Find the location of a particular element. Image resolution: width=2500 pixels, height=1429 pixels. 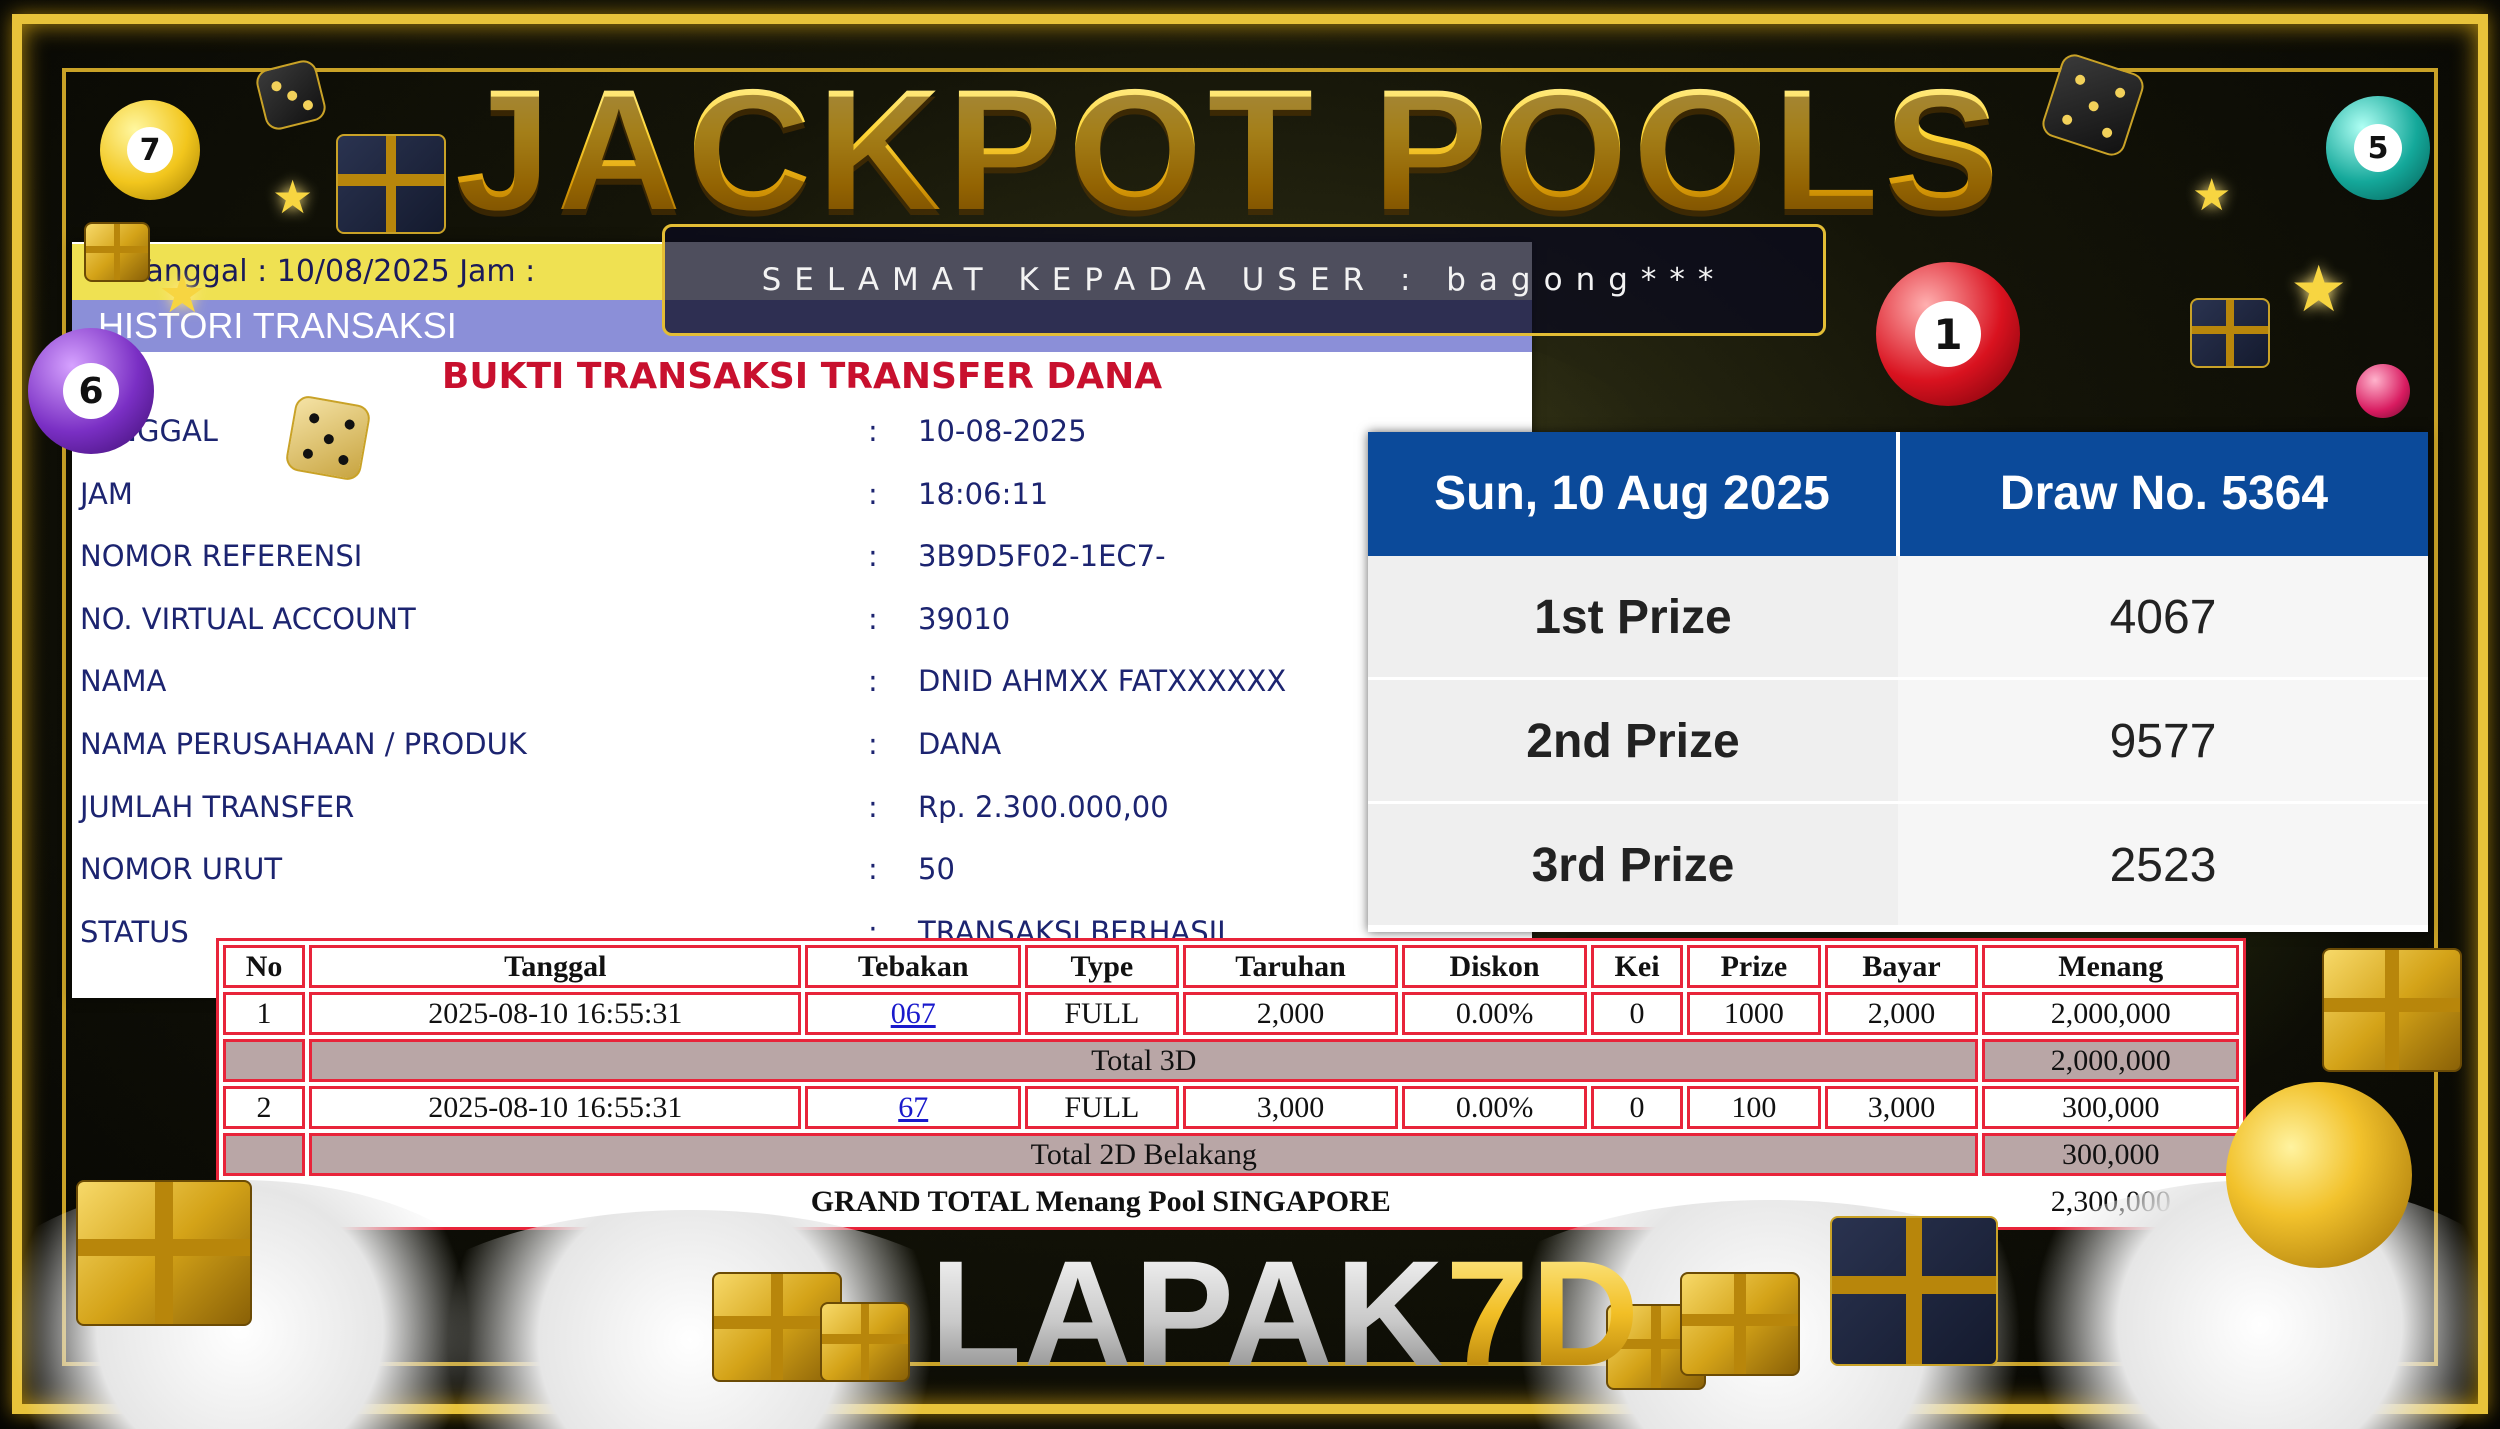

field-value: DANA is located at coordinates (960, 743).